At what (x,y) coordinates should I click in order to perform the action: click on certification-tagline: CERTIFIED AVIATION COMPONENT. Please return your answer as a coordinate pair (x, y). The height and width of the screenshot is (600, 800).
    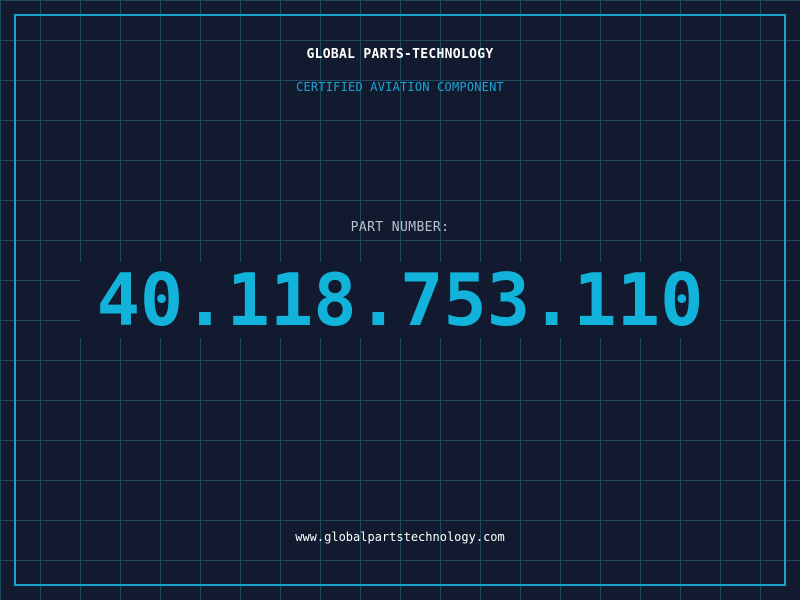
    Looking at the image, I should click on (400, 87).